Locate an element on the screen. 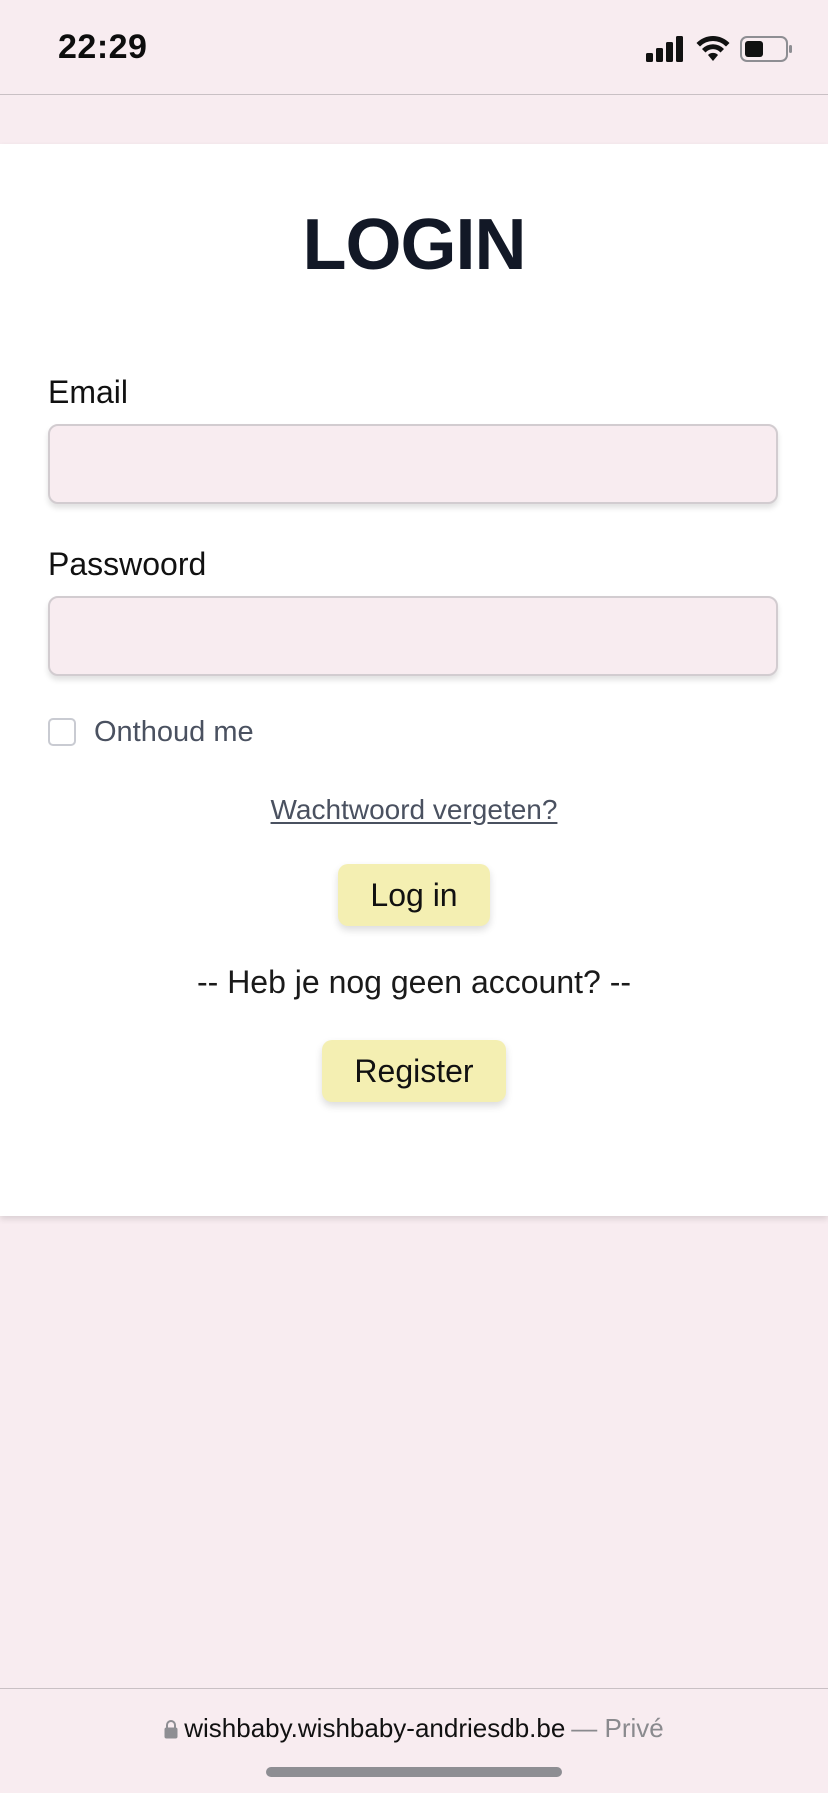 Image resolution: width=828 pixels, height=1793 pixels. cellular-signal-icon is located at coordinates (664, 49).